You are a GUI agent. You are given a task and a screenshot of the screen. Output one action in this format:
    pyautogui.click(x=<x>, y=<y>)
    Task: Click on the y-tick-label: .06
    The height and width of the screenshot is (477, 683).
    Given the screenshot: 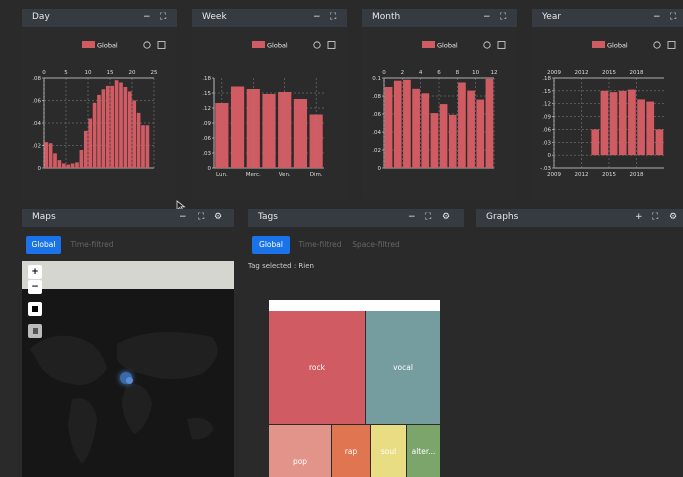 What is the action you would take?
    pyautogui.click(x=206, y=139)
    